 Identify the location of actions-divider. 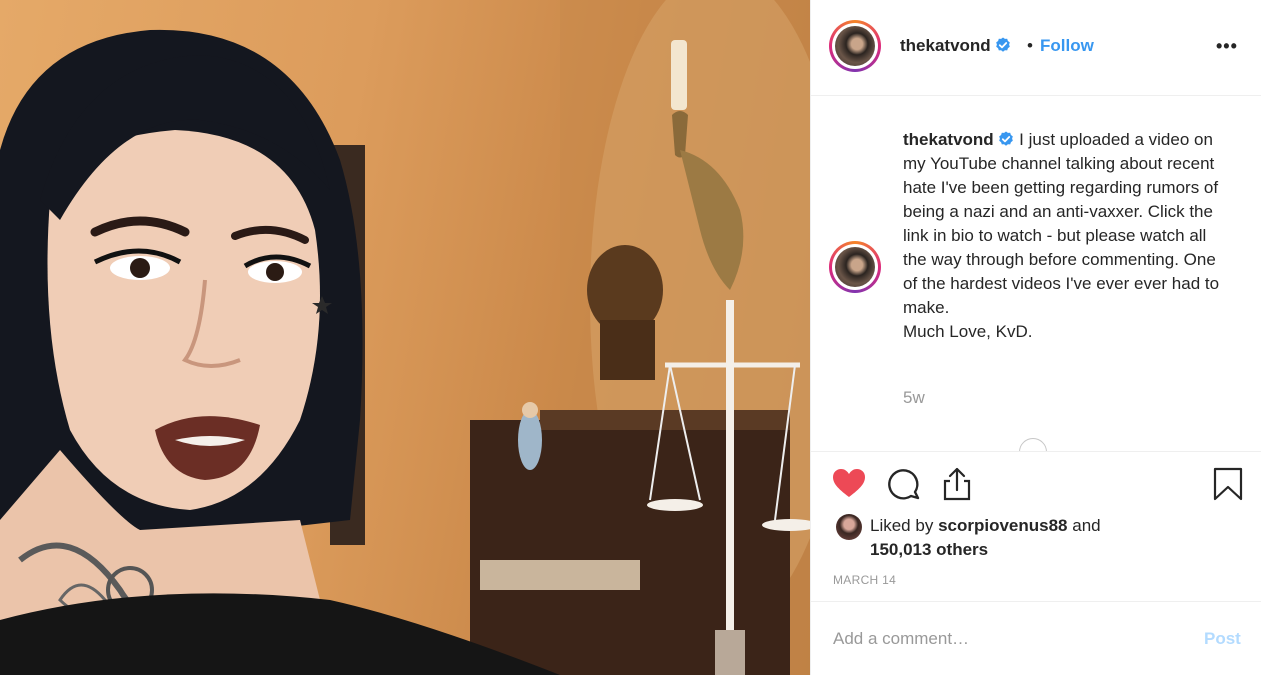
(1035, 451).